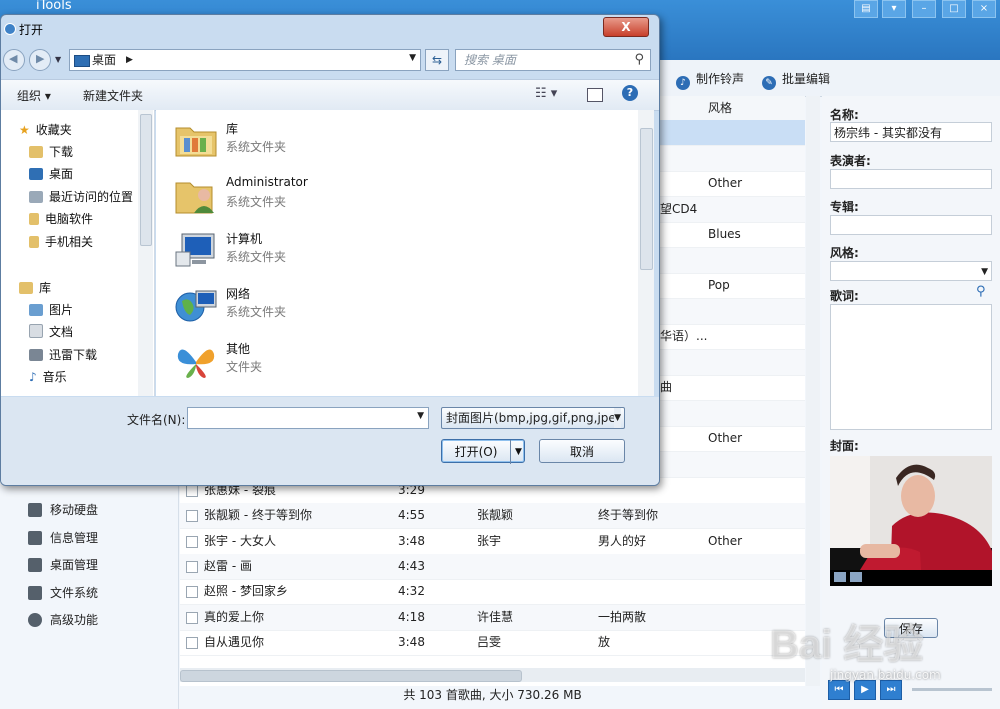  What do you see at coordinates (885, 675) in the screenshot?
I see `baidu-watermark-url: jingyan.baidu.com` at bounding box center [885, 675].